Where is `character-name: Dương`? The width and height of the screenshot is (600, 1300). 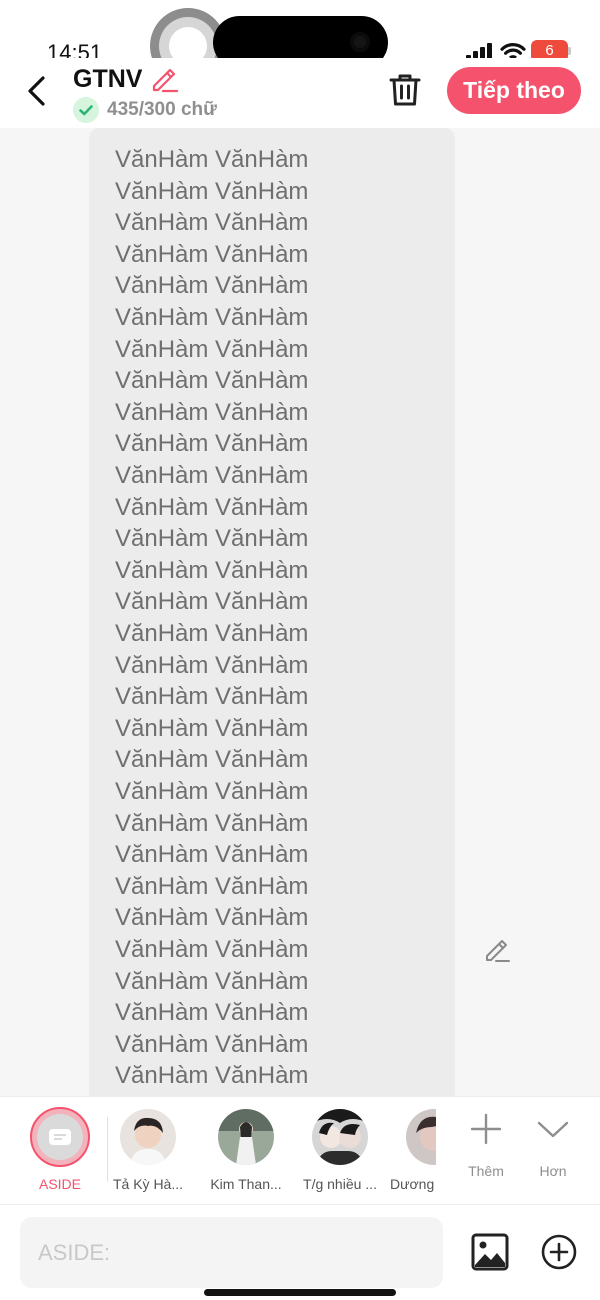 character-name: Dương is located at coordinates (412, 1184).